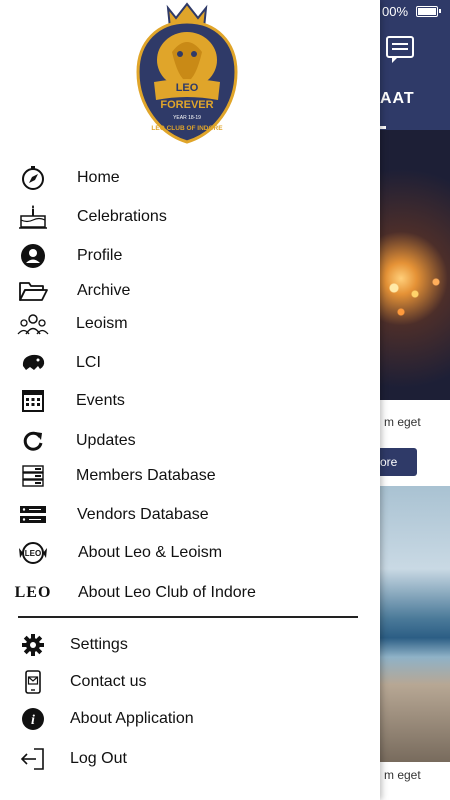 The image size is (450, 800). Describe the element at coordinates (102, 323) in the screenshot. I see `menu-label: Leoism` at that location.